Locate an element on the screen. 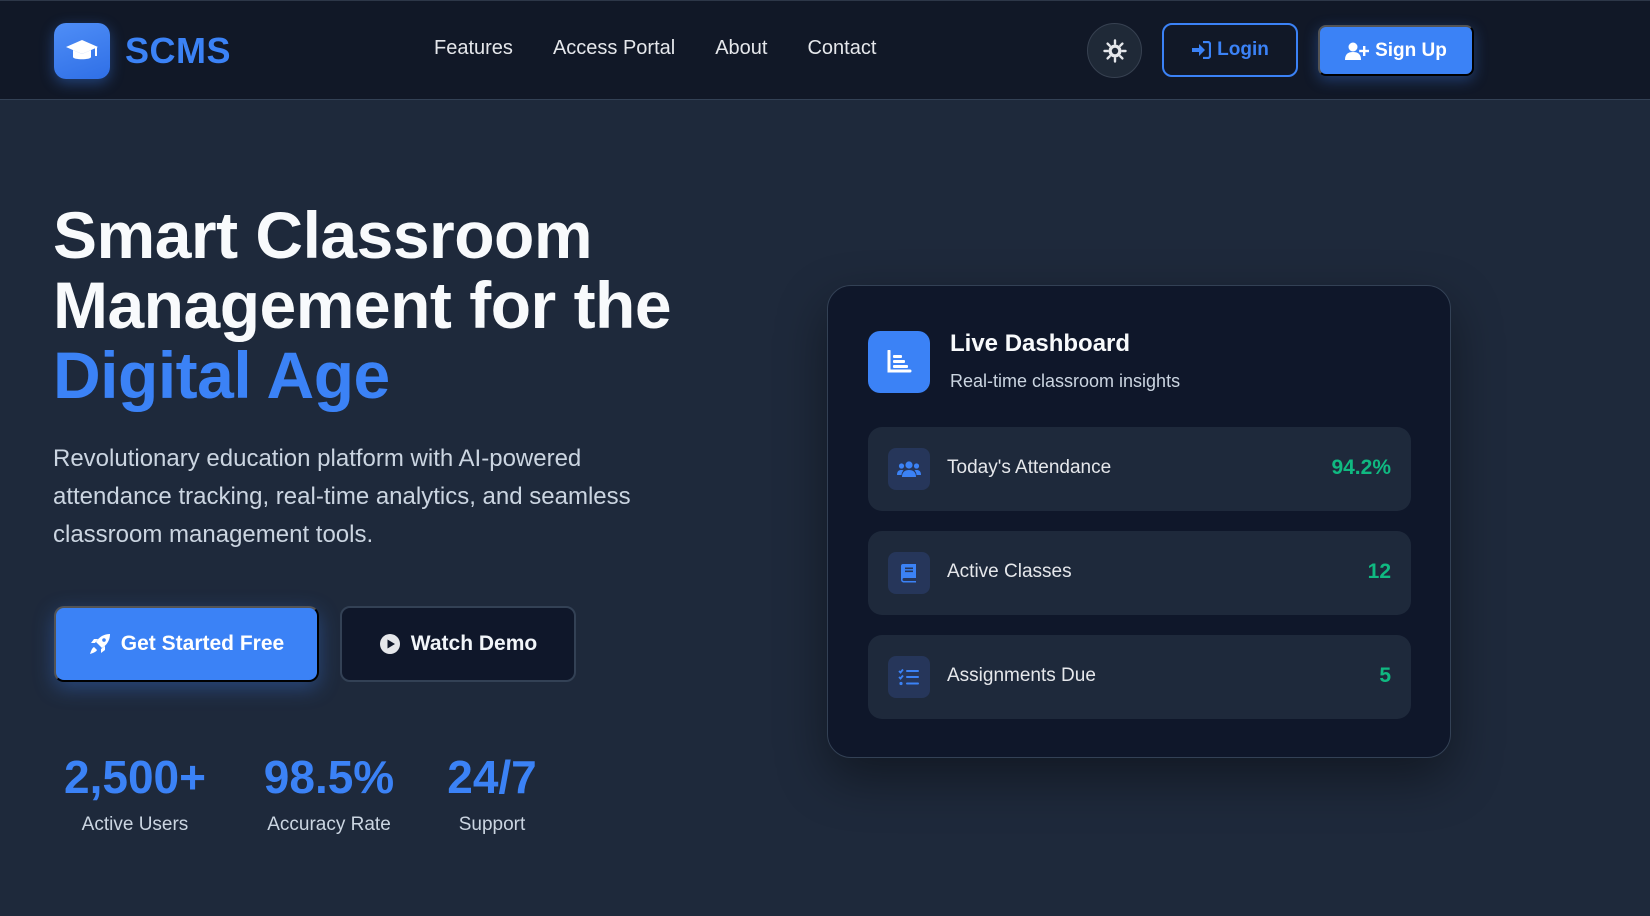 The height and width of the screenshot is (916, 1650). metric-row-assignments-due: Assignments Due 5 is located at coordinates (1139, 677).